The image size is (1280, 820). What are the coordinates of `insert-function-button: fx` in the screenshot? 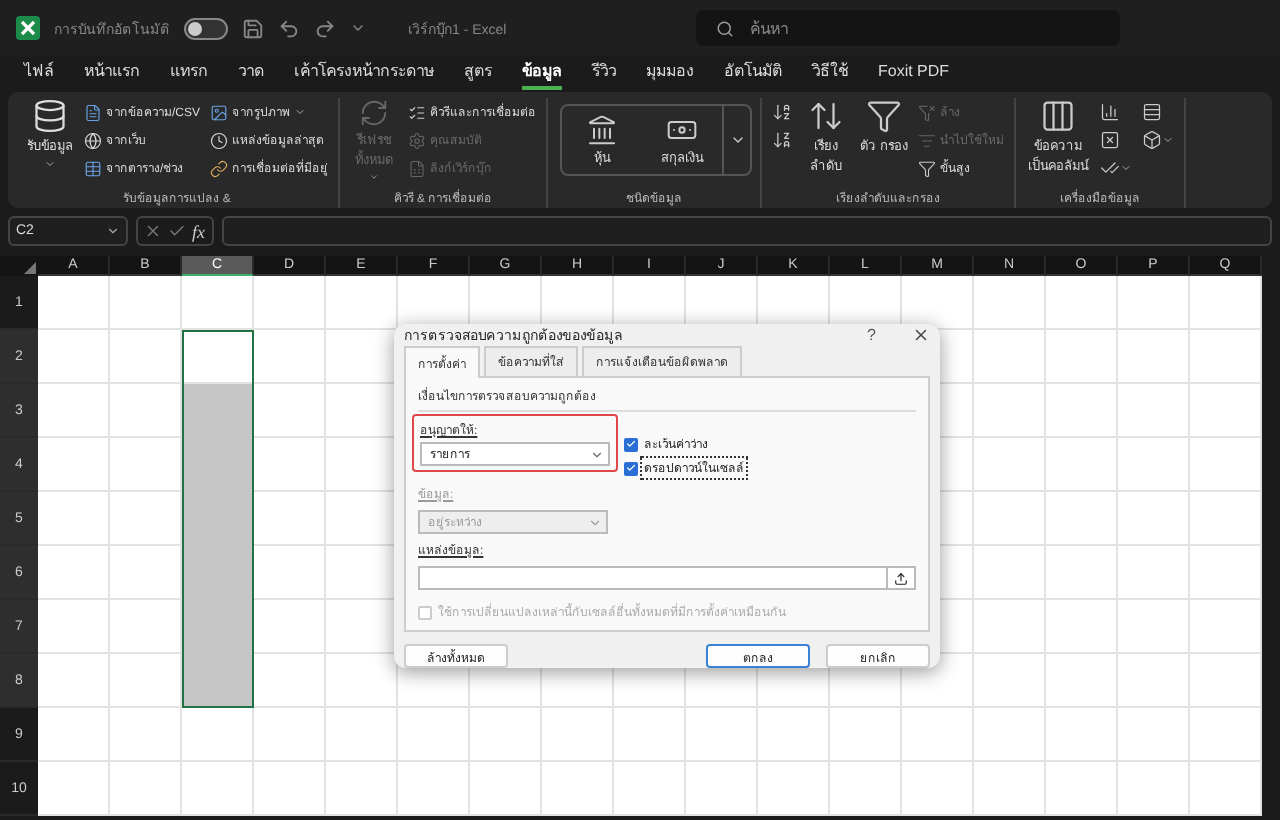 It's located at (198, 231).